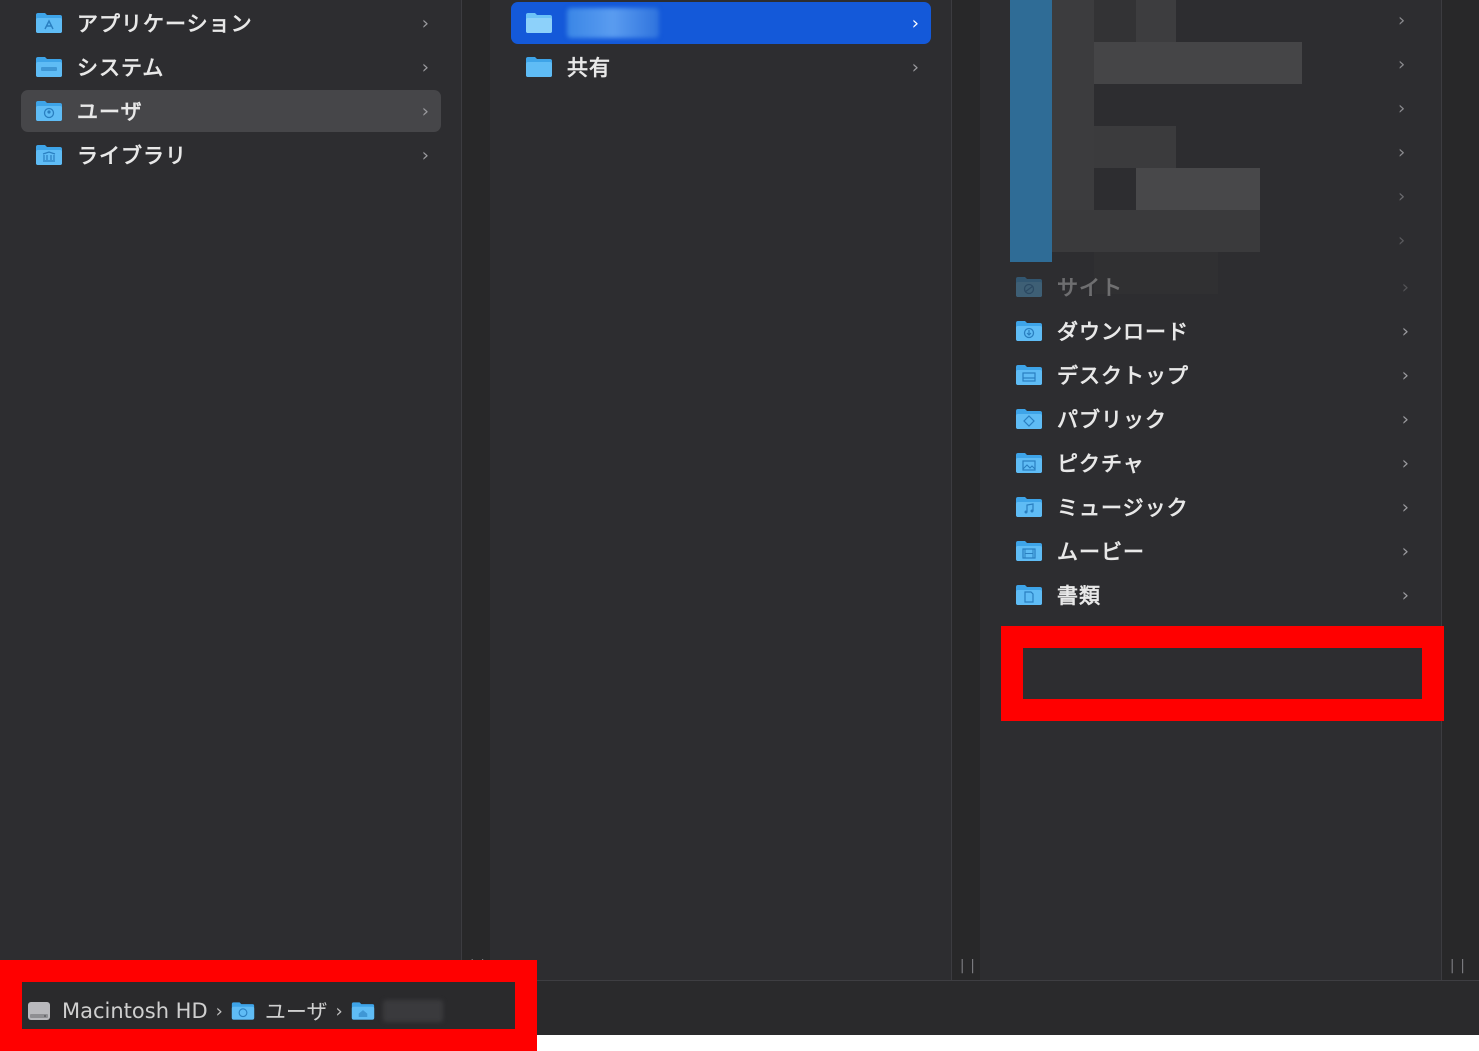 This screenshot has width=1479, height=1051. What do you see at coordinates (721, 67) in the screenshot?
I see `list-item-shared: 共有 ›` at bounding box center [721, 67].